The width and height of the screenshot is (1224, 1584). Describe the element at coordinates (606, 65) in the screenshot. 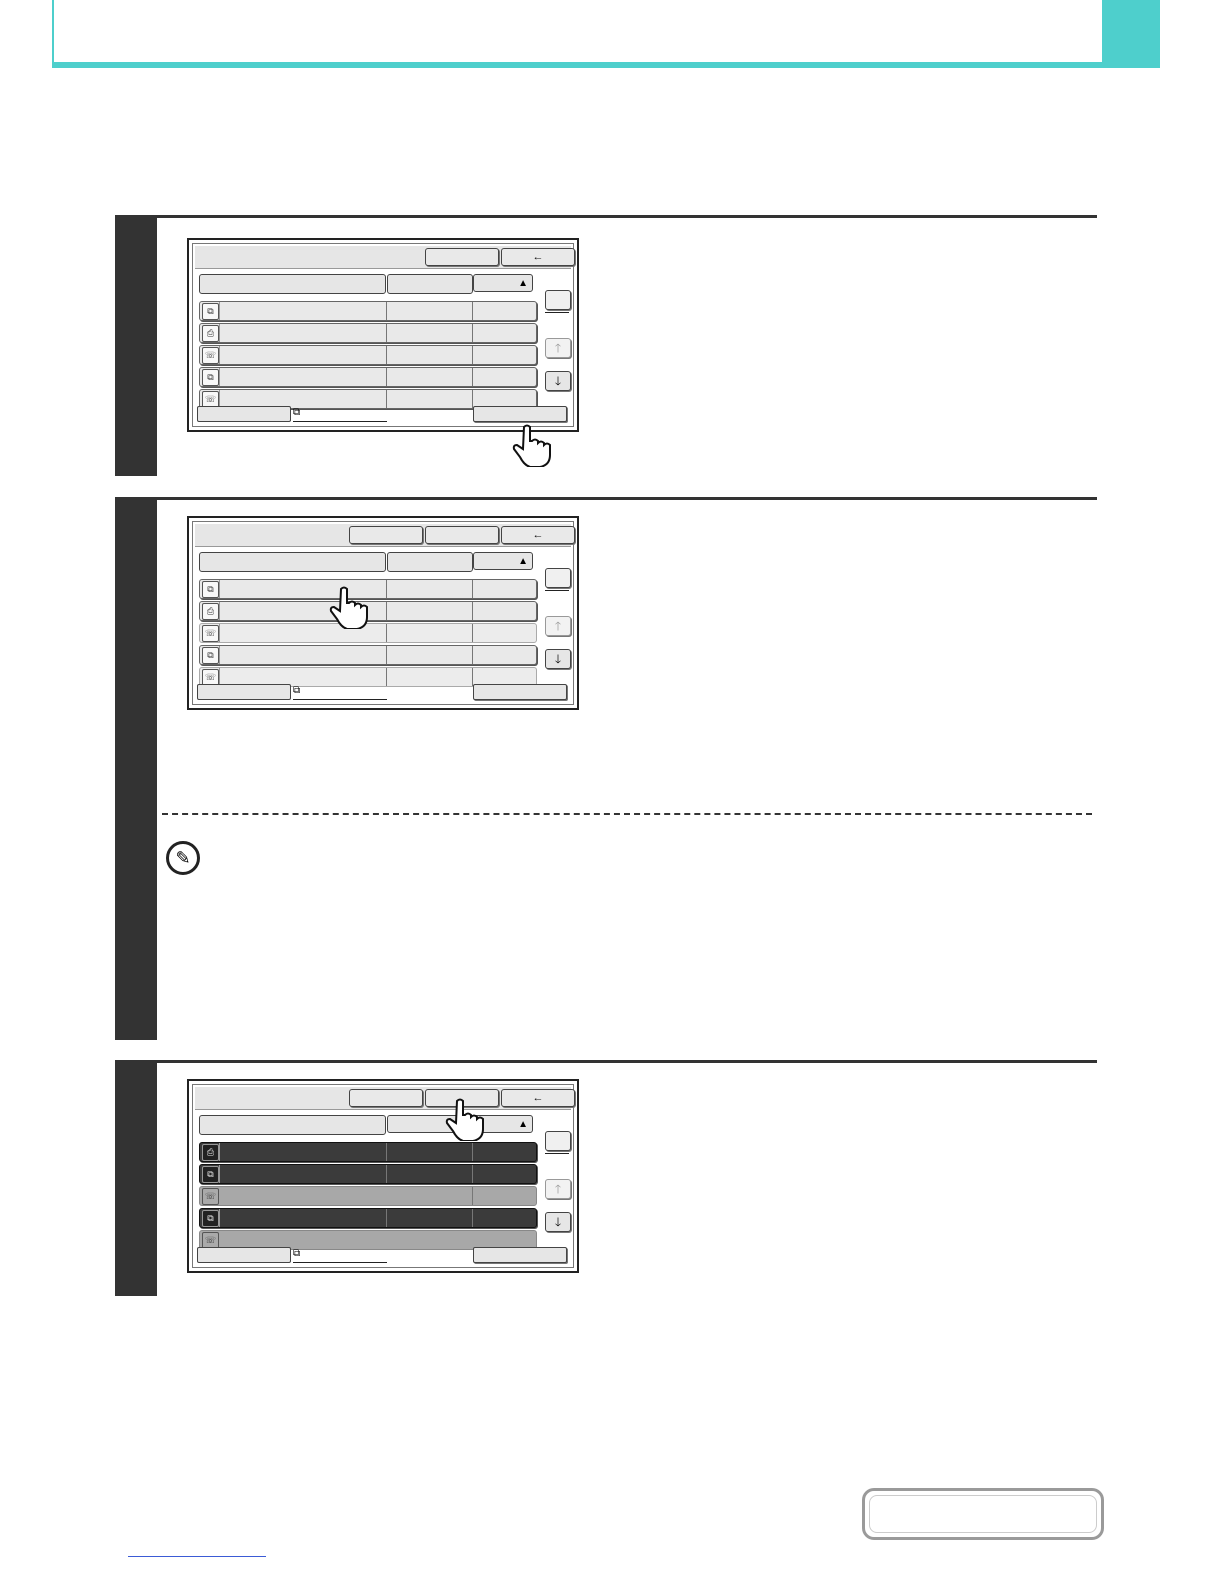

I see `header-accent-line` at that location.